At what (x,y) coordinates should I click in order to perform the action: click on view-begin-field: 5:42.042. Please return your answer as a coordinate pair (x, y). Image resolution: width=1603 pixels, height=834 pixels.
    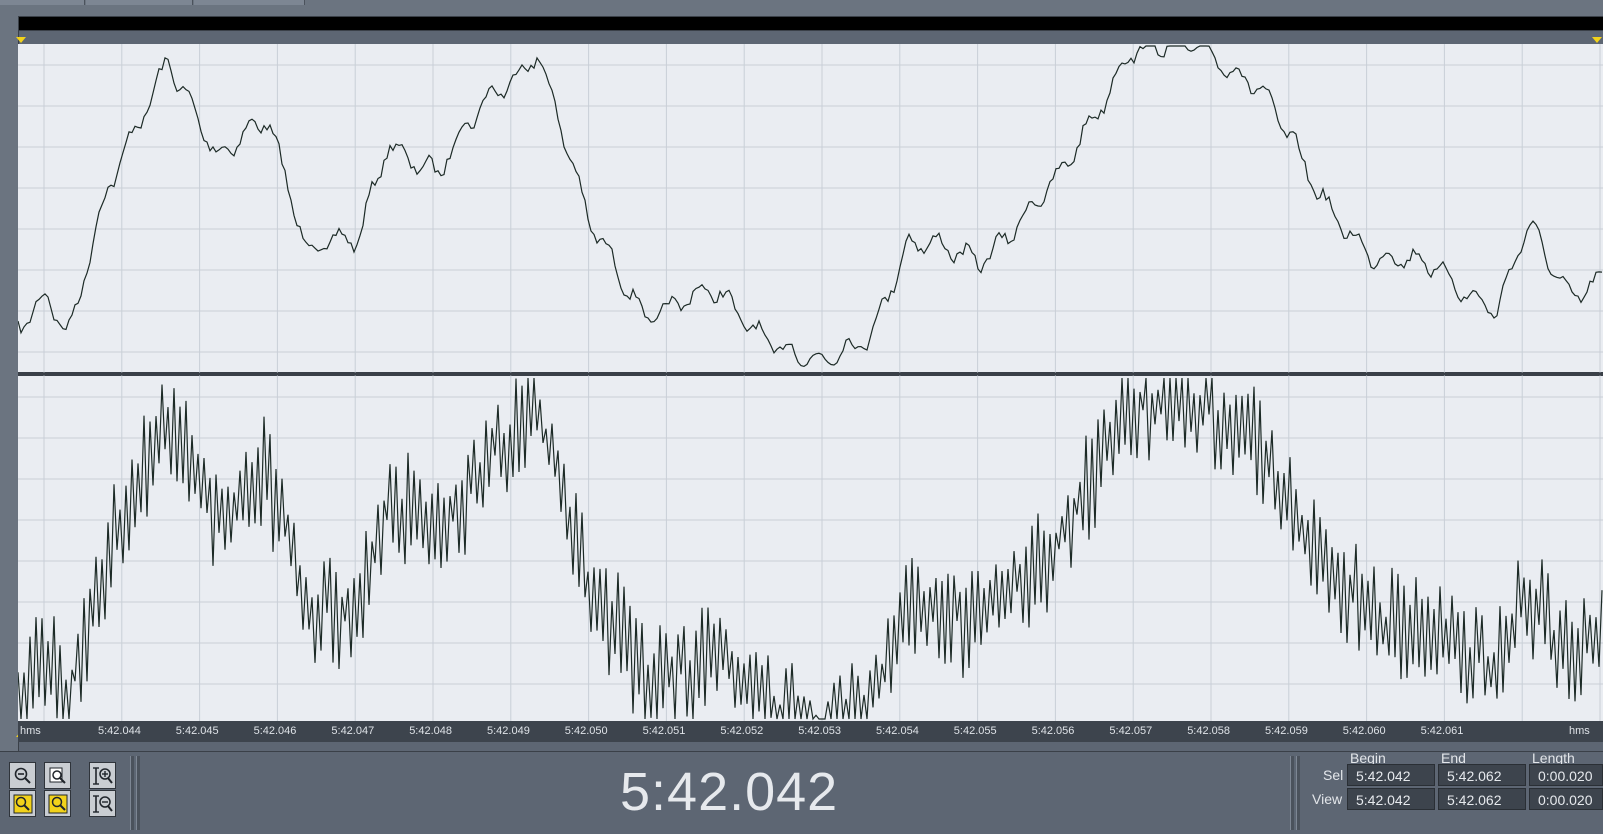
    Looking at the image, I should click on (1391, 799).